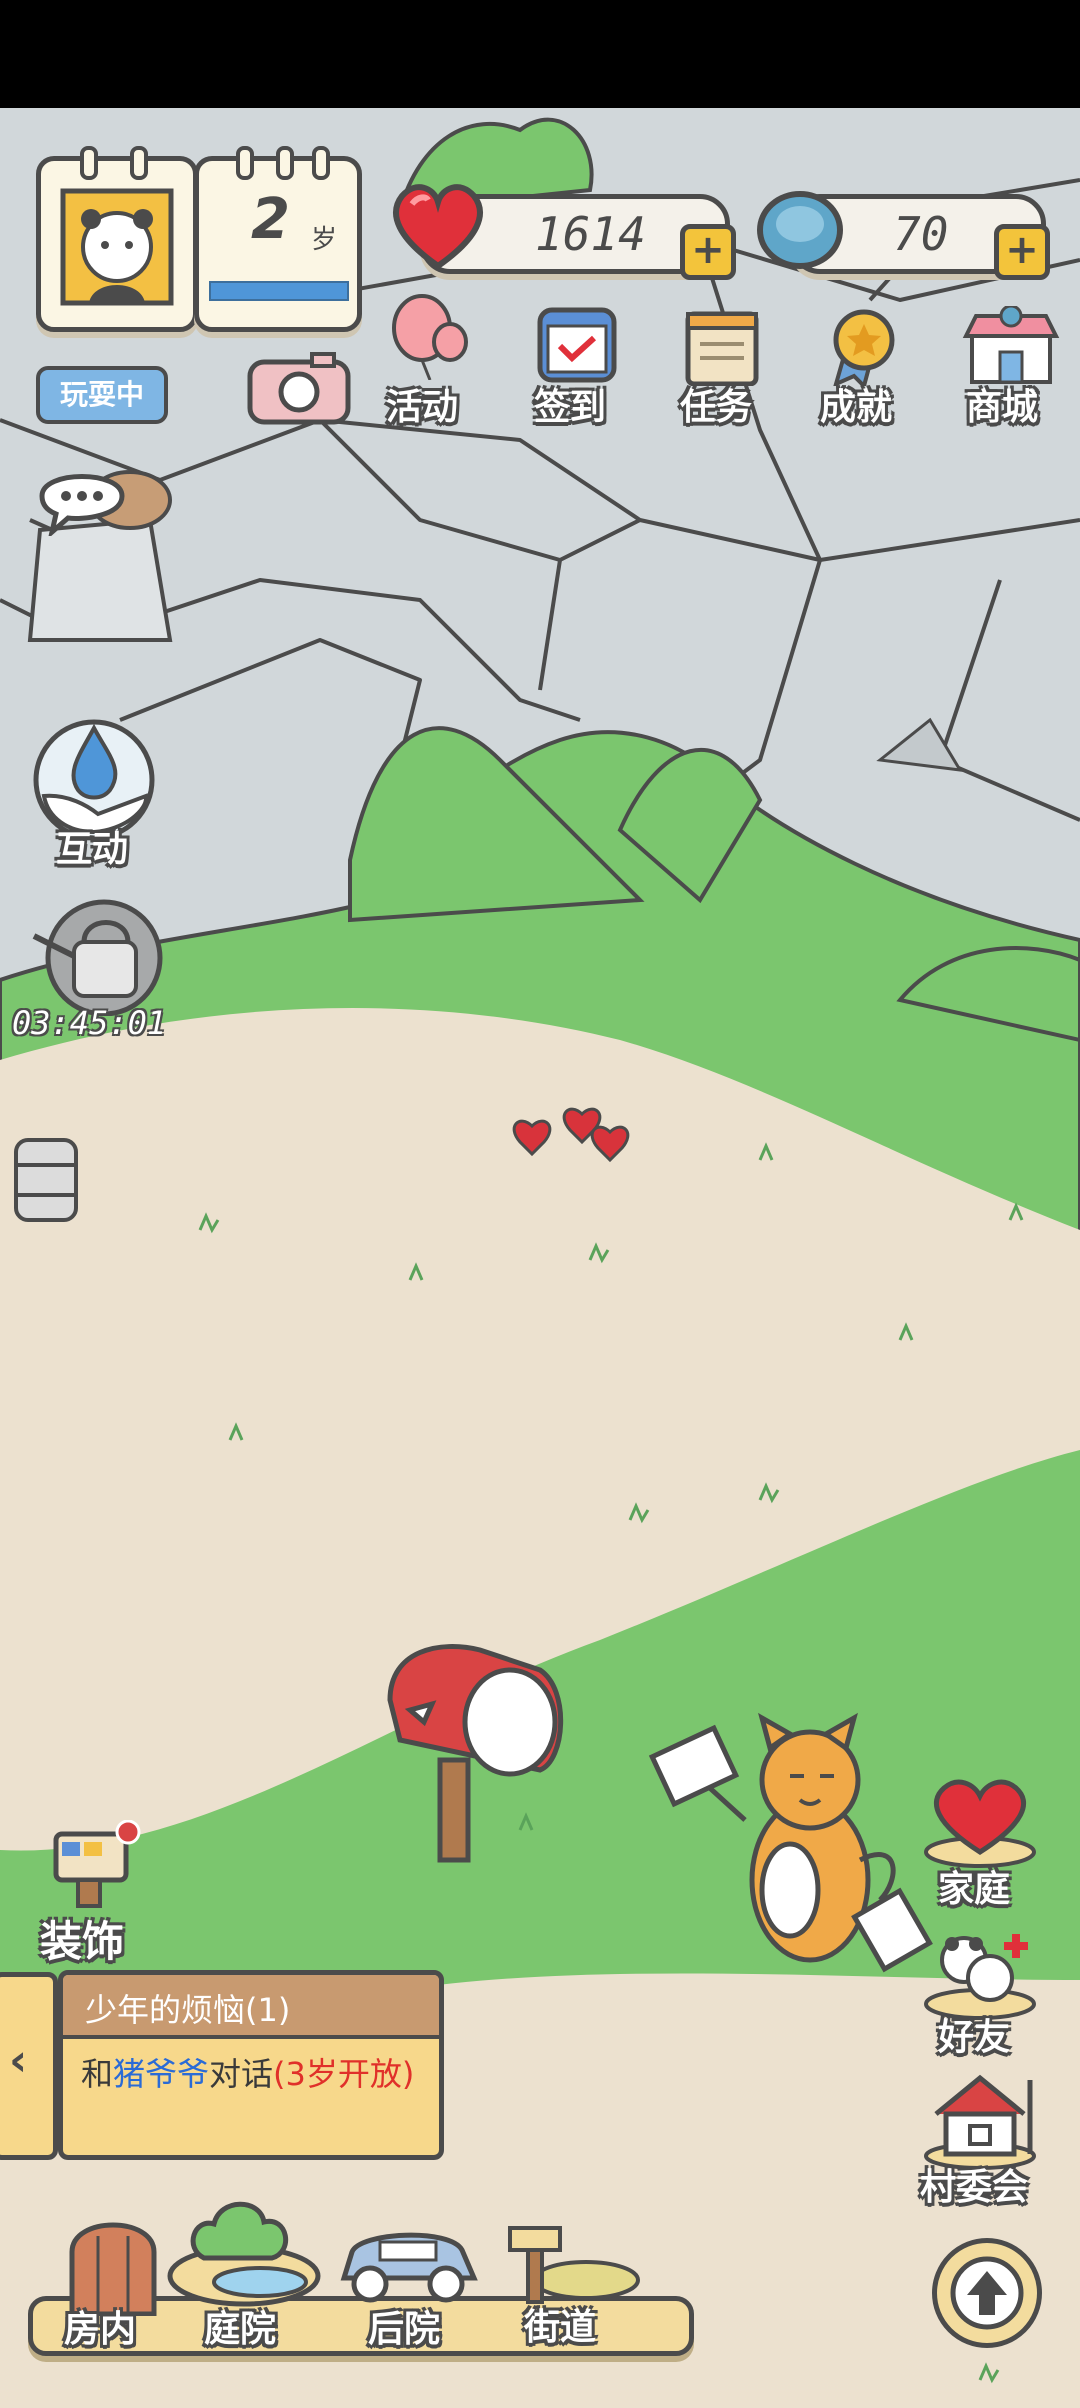 The height and width of the screenshot is (2408, 1080). I want to click on village-committee-label: 村委会, so click(974, 2187).